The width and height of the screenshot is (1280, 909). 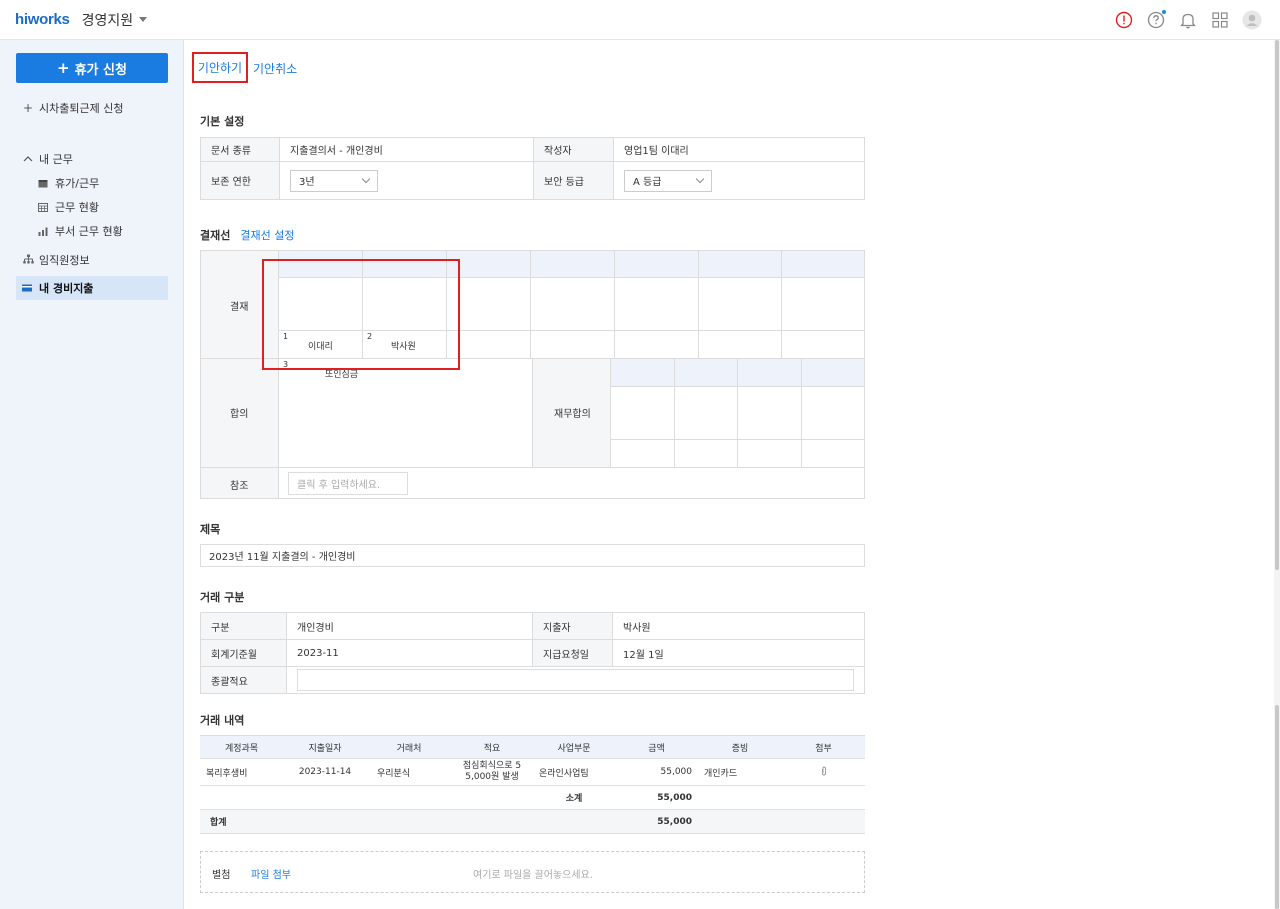 I want to click on pay-date-value: 12월 1일, so click(x=738, y=653).